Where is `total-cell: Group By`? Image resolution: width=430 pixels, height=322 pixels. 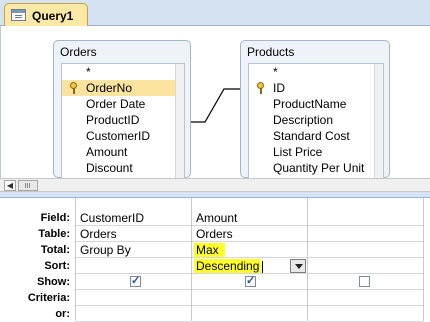 total-cell: Group By is located at coordinates (133, 250).